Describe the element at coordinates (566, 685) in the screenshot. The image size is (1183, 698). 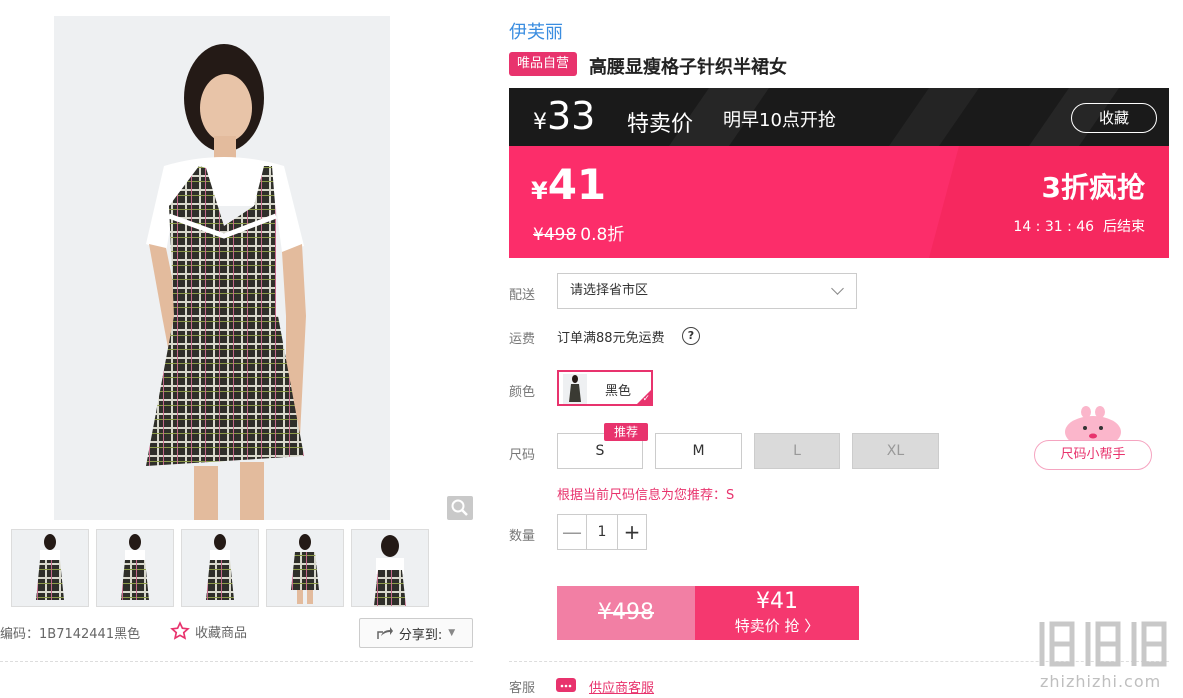
I see `chat-icon` at that location.